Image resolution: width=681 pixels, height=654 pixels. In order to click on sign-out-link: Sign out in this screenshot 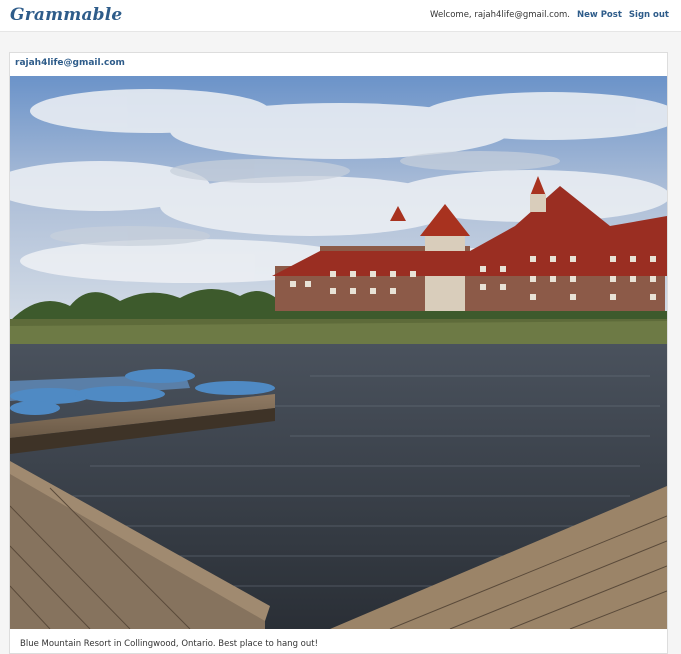, I will do `click(649, 15)`.